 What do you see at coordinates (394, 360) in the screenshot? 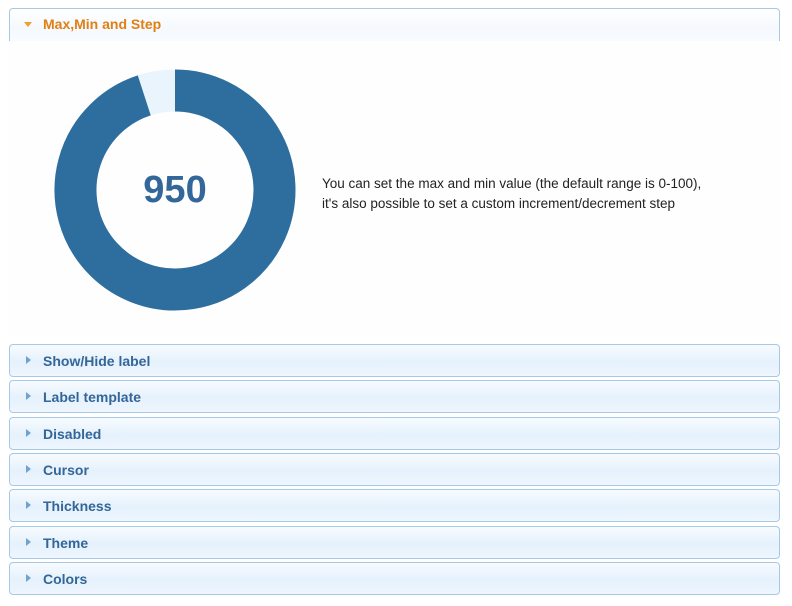
I see `accordion-header-show-hide-label: Show/Hide label` at bounding box center [394, 360].